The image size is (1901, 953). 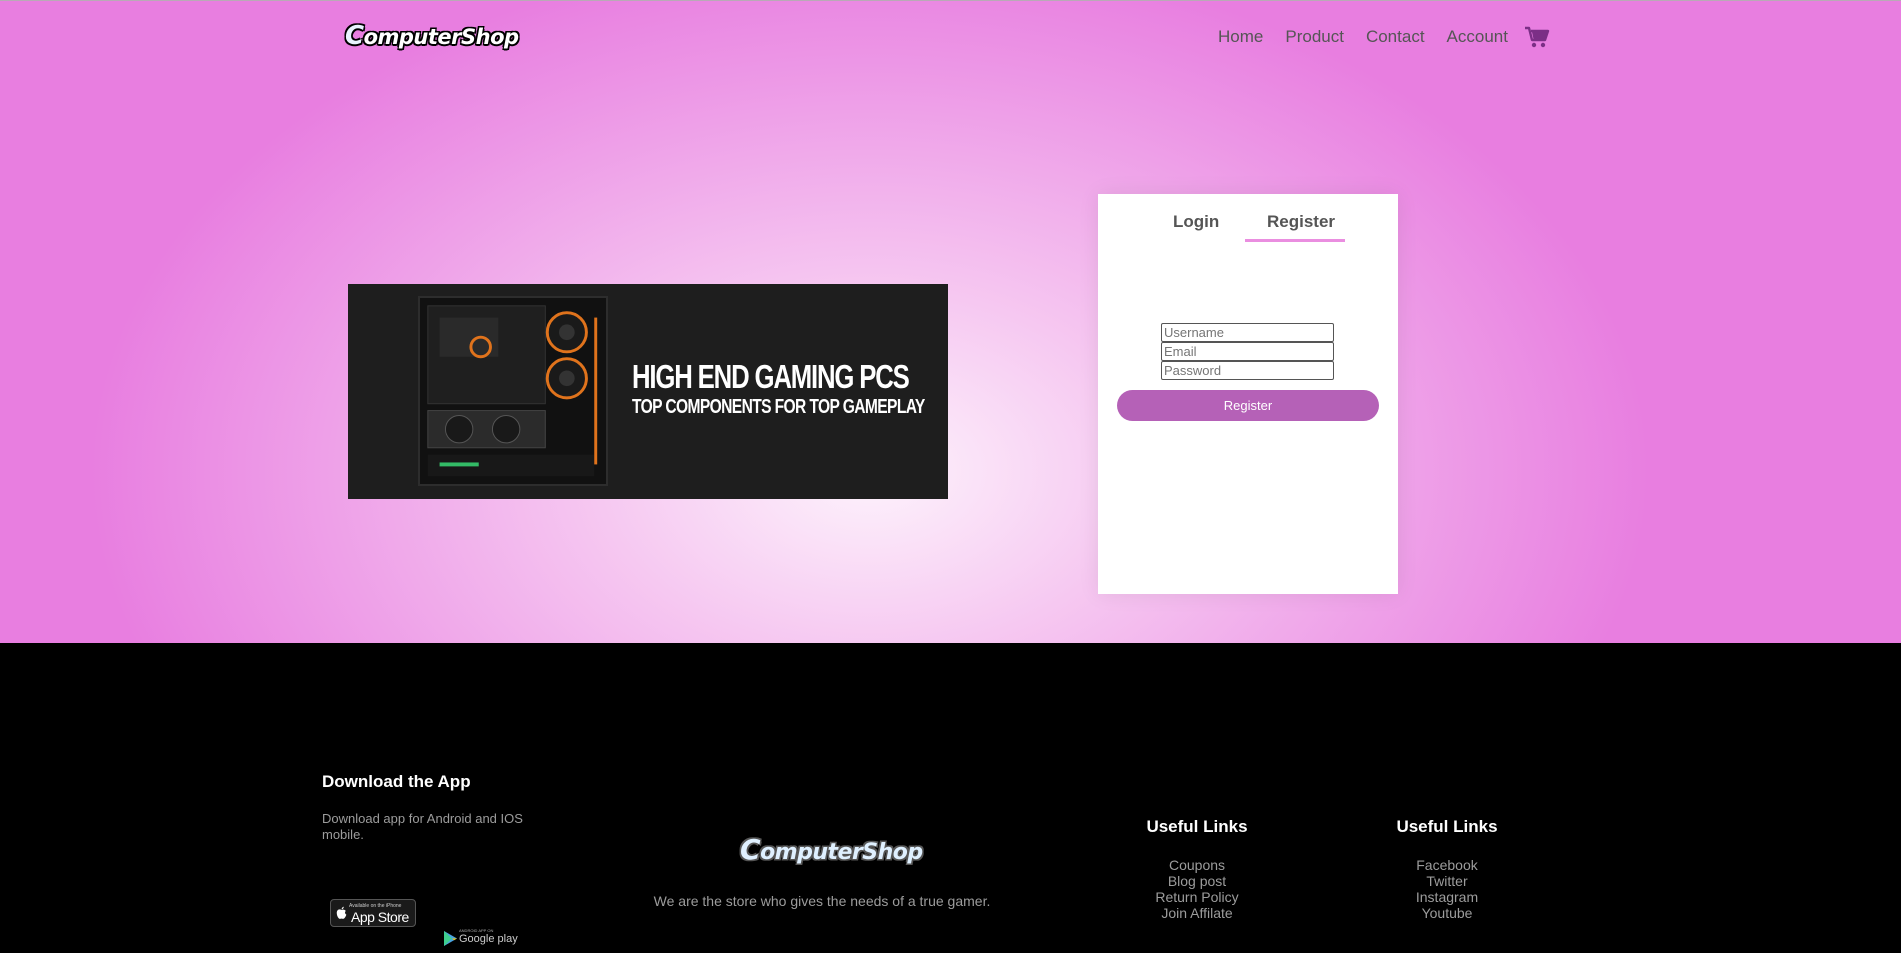 I want to click on link-facebook: Facebook, so click(x=1447, y=865).